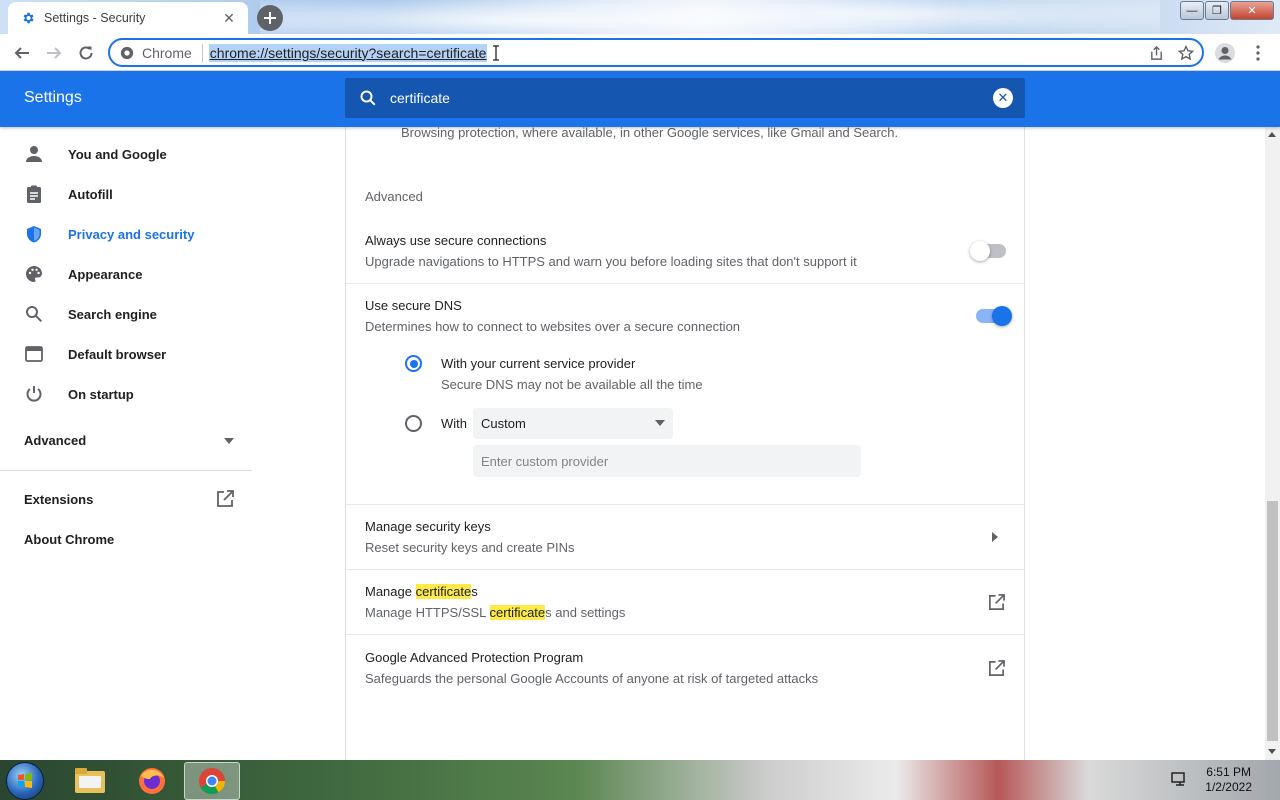 This screenshot has height=800, width=1280. What do you see at coordinates (1272, 751) in the screenshot?
I see `scroll-down-icon` at bounding box center [1272, 751].